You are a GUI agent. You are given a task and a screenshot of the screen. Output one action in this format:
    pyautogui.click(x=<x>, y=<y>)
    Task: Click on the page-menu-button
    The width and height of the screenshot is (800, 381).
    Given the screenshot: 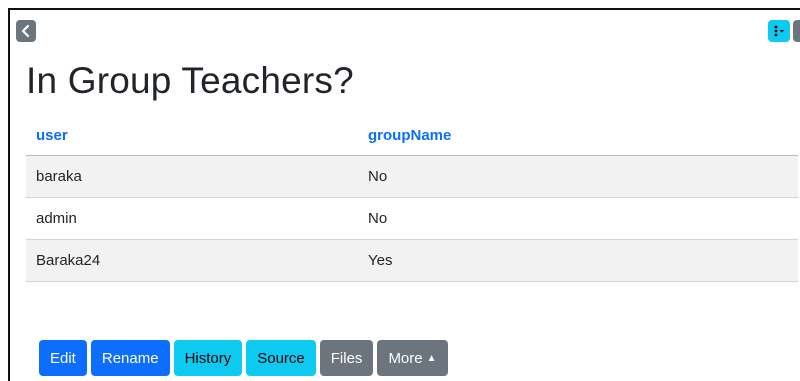 What is the action you would take?
    pyautogui.click(x=779, y=31)
    